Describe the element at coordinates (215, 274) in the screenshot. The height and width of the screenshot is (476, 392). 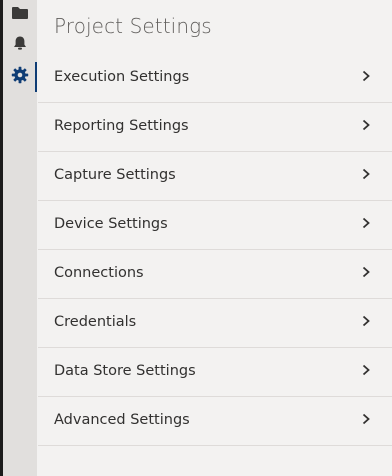
I see `settings-item-connections: Connections` at that location.